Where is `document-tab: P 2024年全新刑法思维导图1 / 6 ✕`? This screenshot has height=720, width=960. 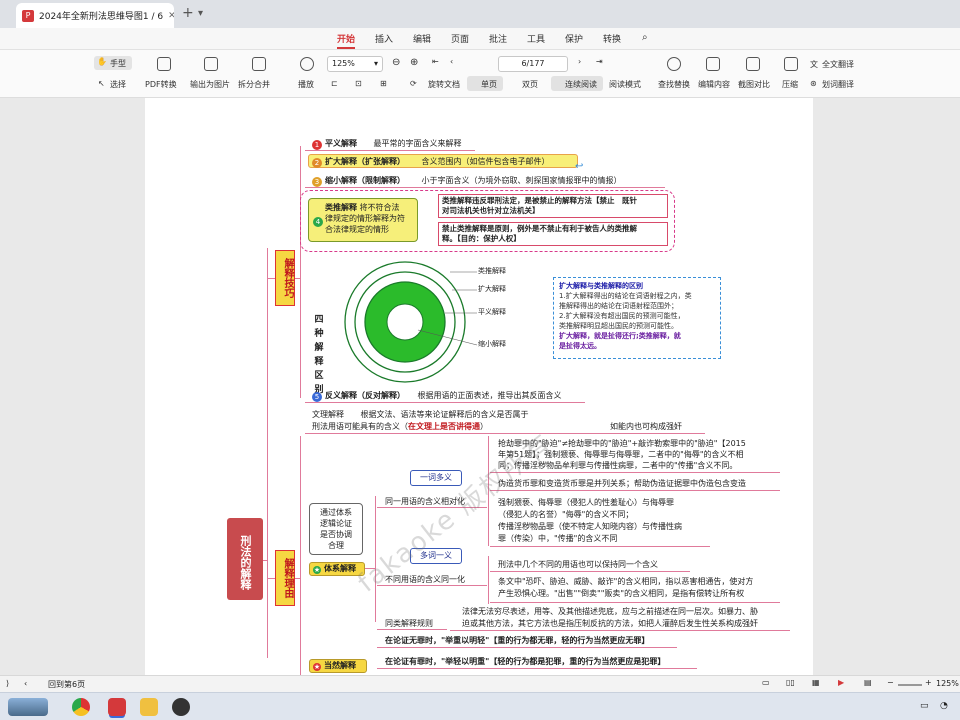 document-tab: P 2024年全新刑法思维导图1 / 6 ✕ is located at coordinates (95, 15).